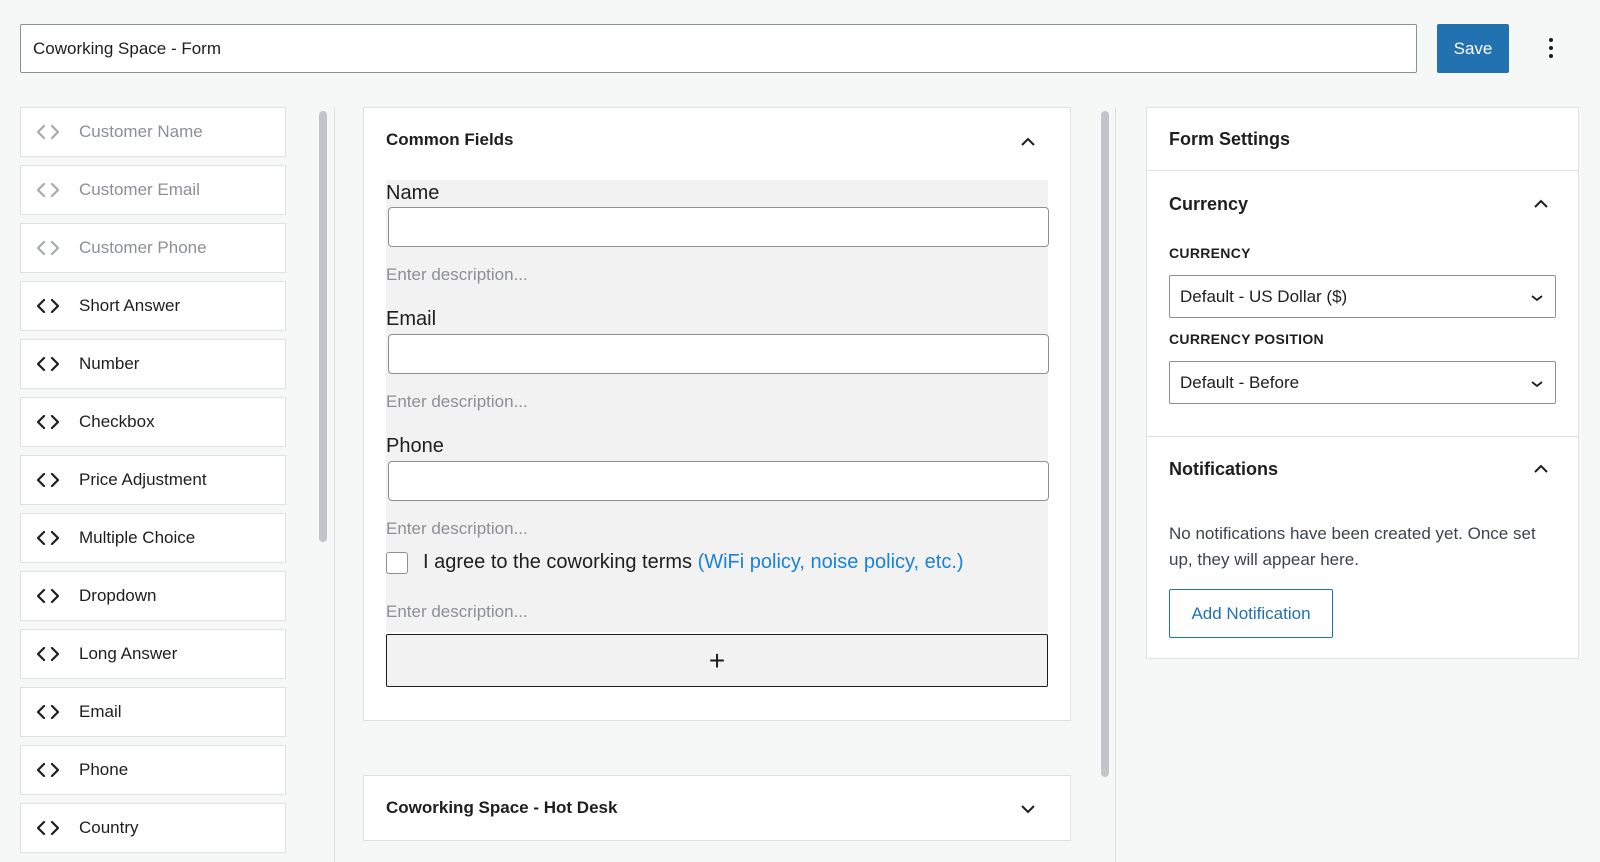  What do you see at coordinates (323, 326) in the screenshot?
I see `palette-scrollbar` at bounding box center [323, 326].